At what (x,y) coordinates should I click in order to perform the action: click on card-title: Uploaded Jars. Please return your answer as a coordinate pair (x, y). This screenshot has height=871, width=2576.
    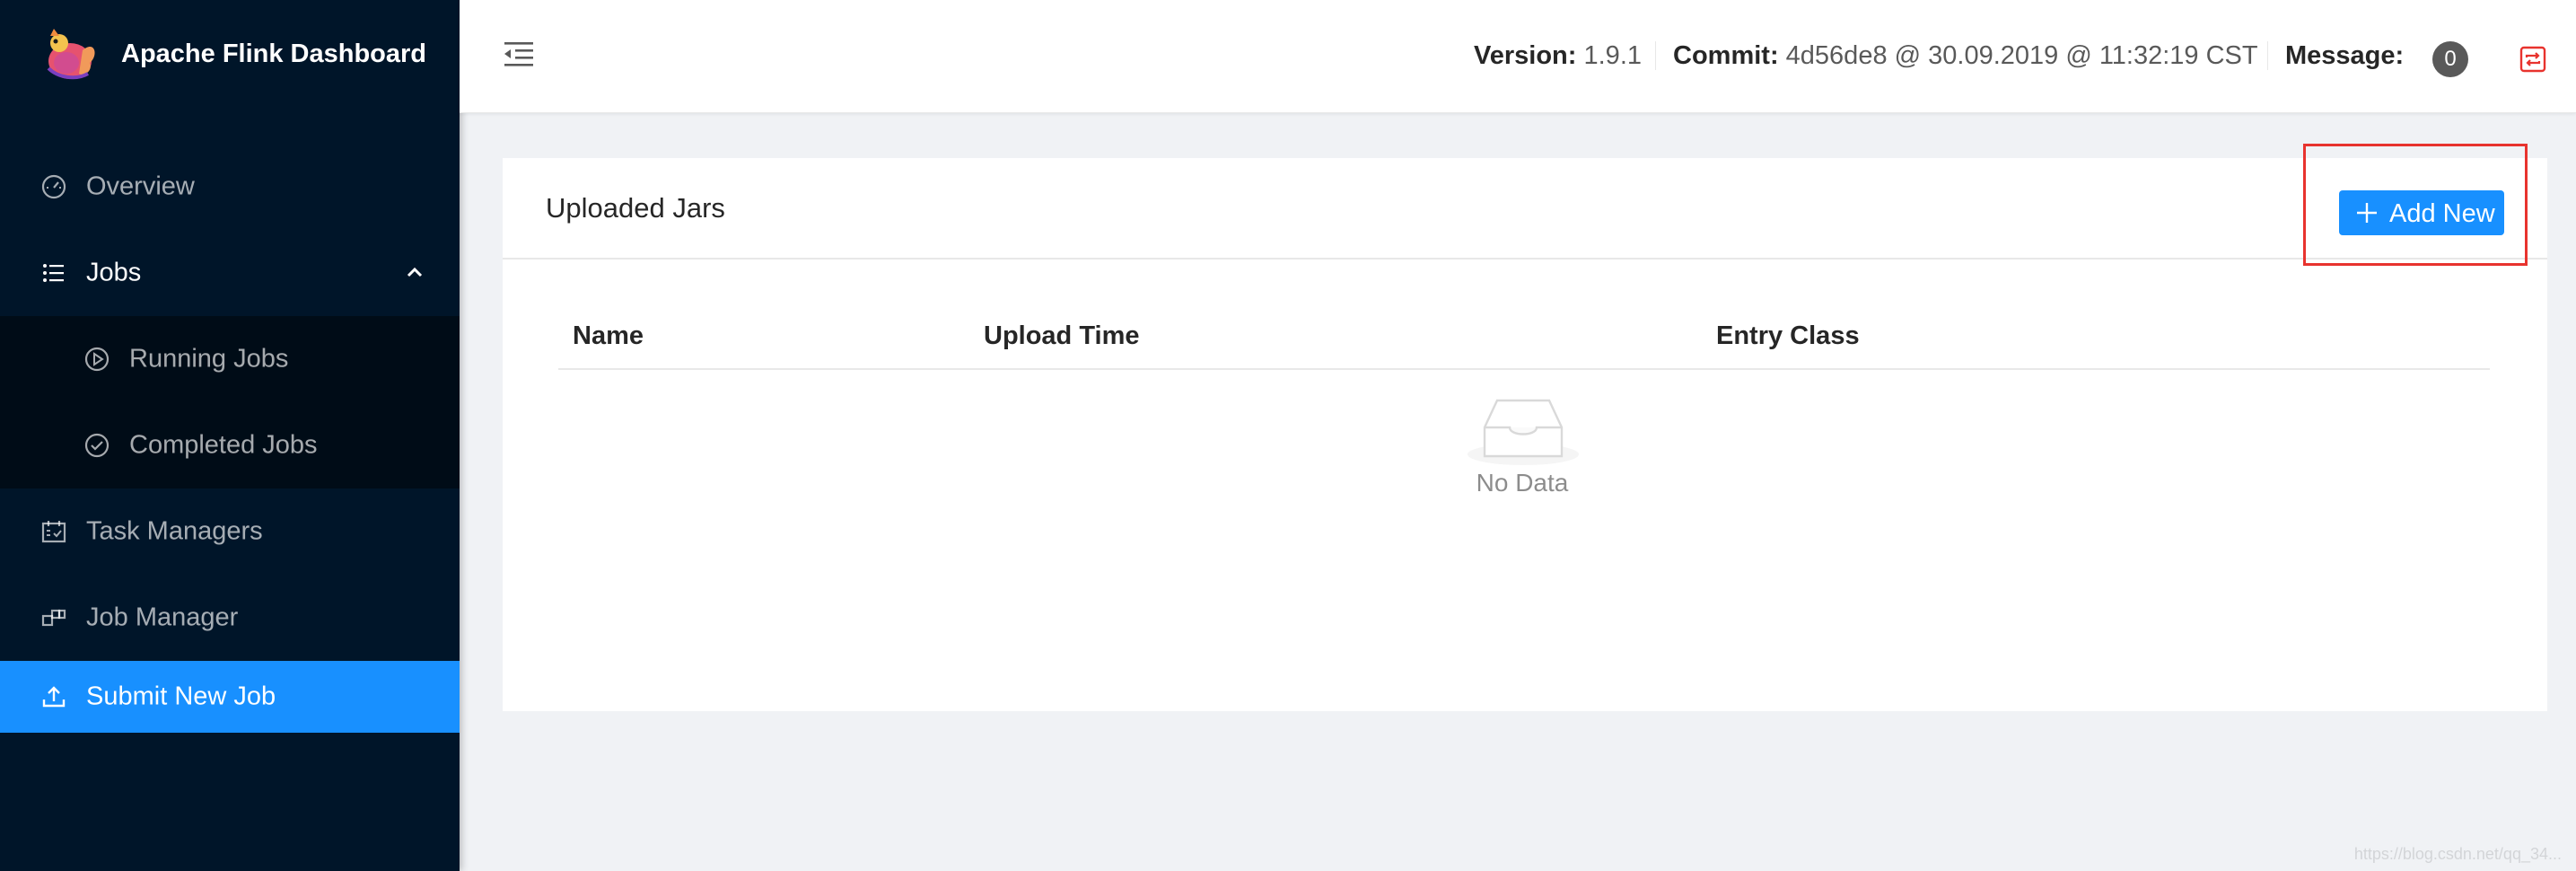
    Looking at the image, I should click on (635, 208).